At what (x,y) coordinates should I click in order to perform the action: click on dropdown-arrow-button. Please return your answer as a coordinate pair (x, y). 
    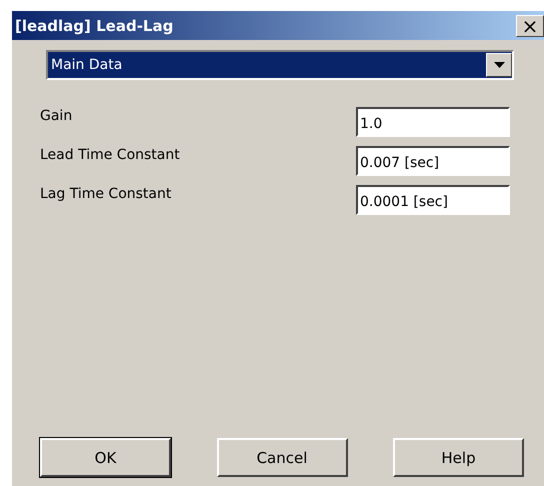
    Looking at the image, I should click on (499, 65).